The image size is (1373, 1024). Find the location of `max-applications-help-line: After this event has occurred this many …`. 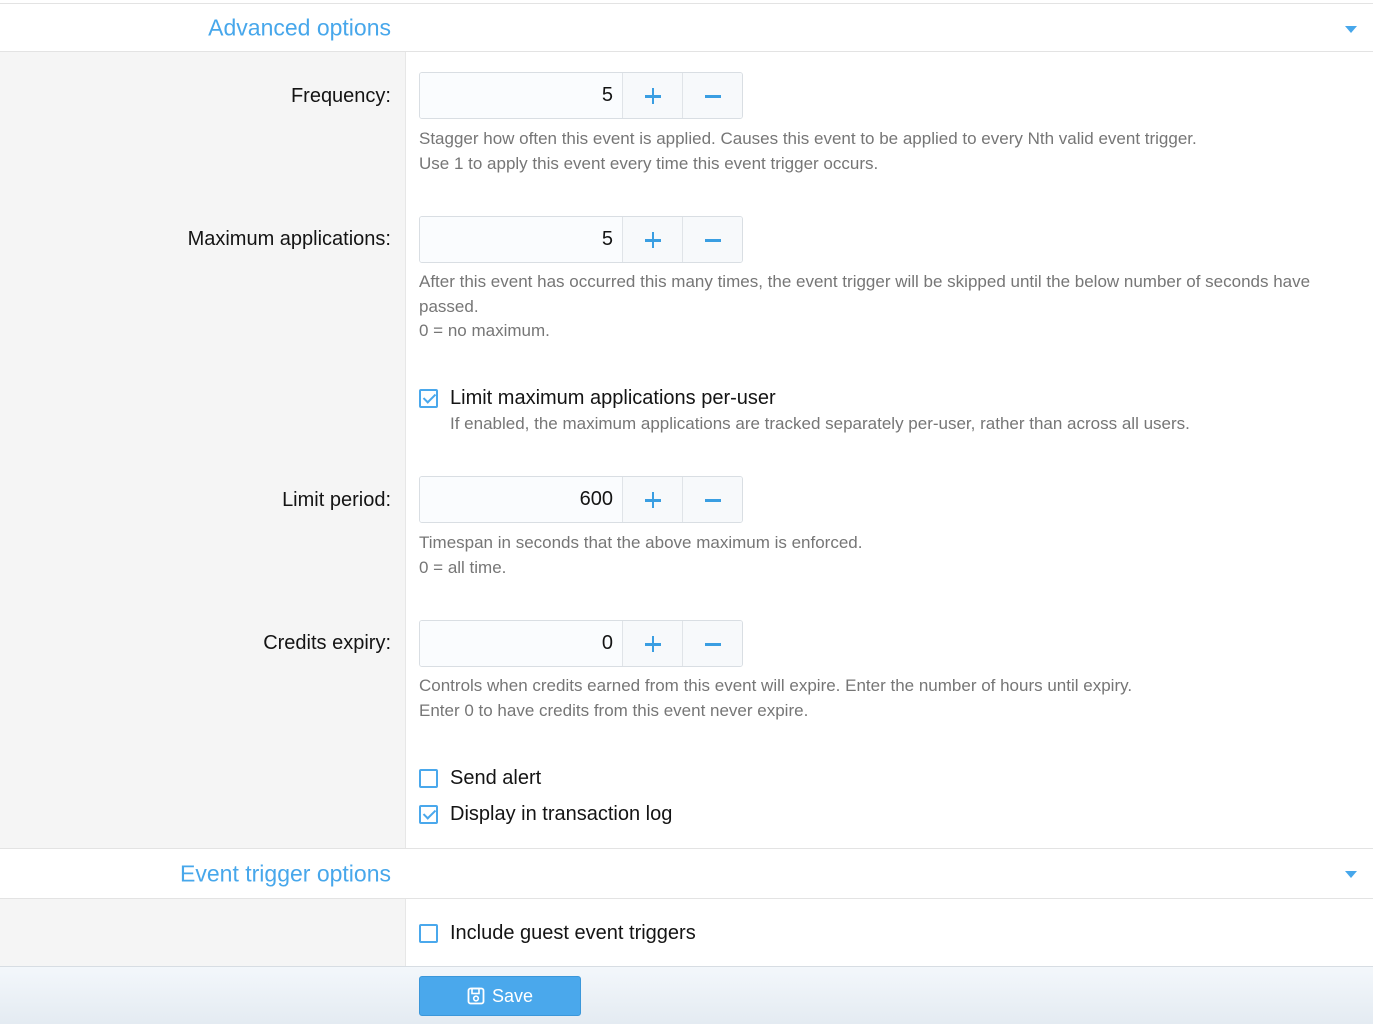

max-applications-help-line: After this event has occurred this many … is located at coordinates (865, 294).